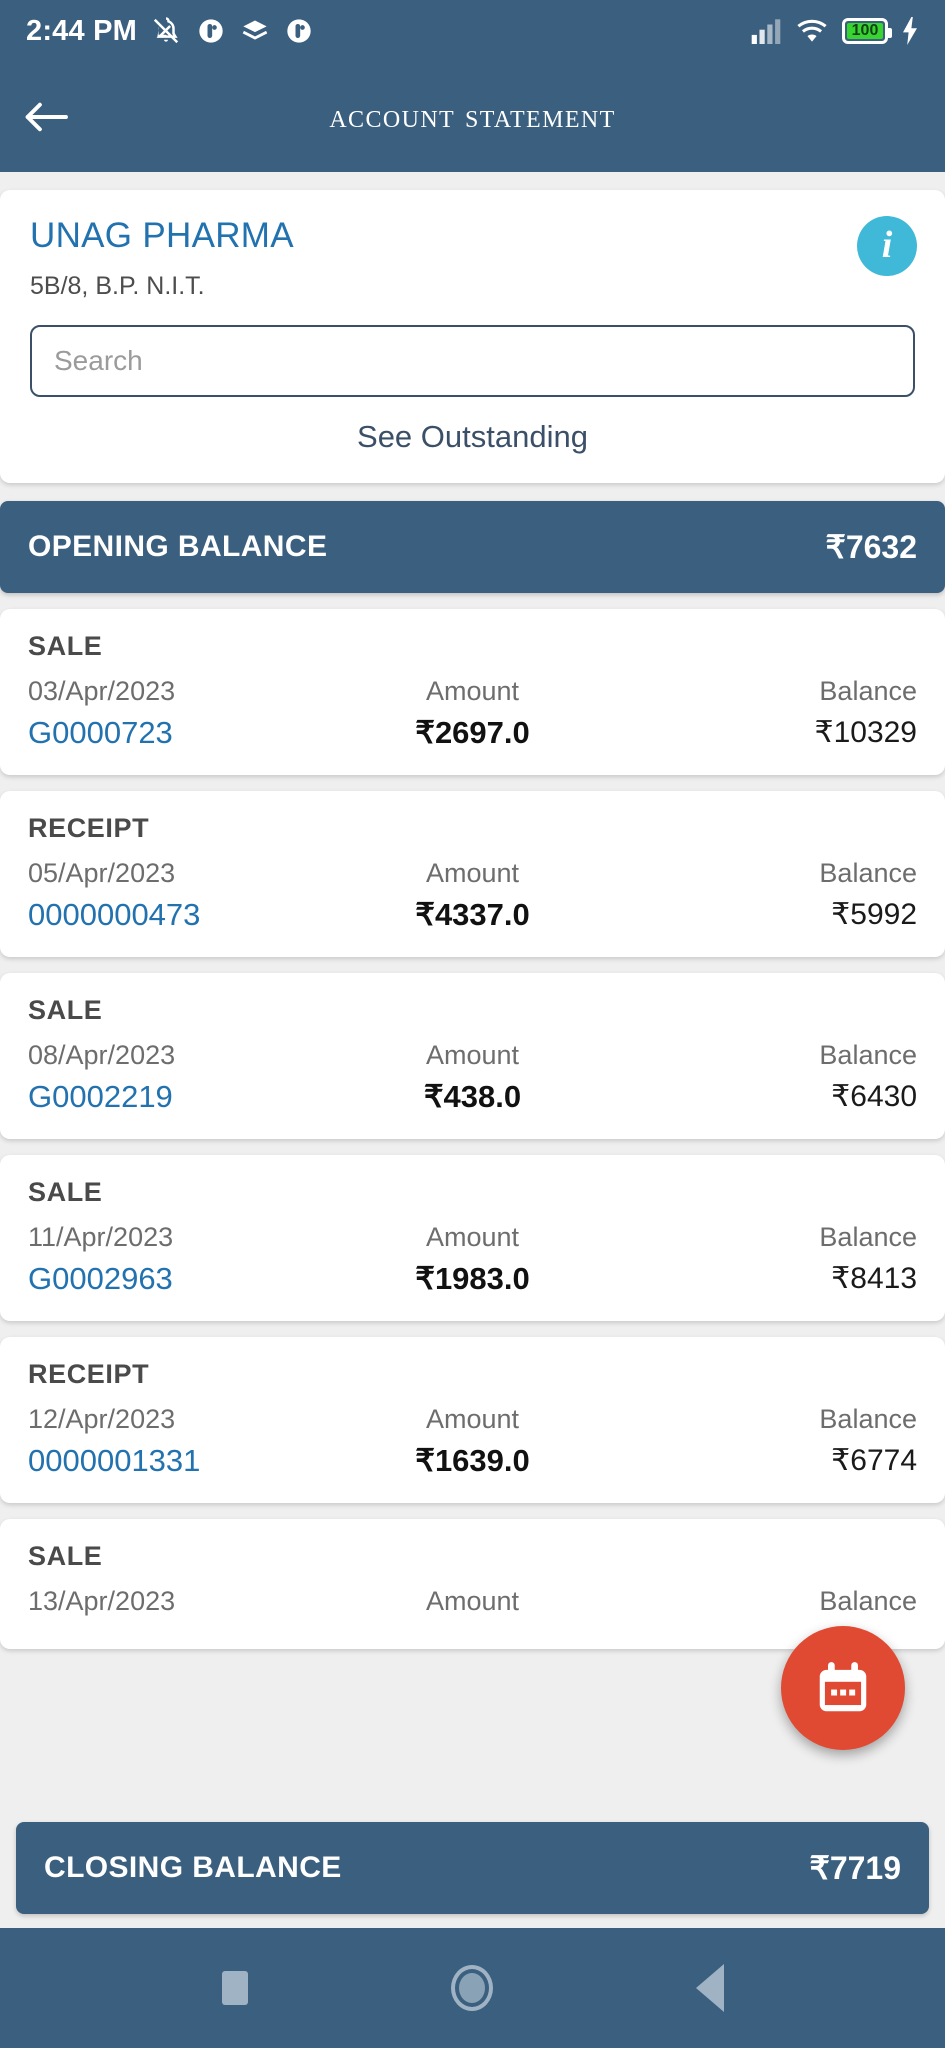 This screenshot has width=945, height=2048. Describe the element at coordinates (472, 547) in the screenshot. I see `opening-balance-bar: OPENING BALANCE ₹7632` at that location.